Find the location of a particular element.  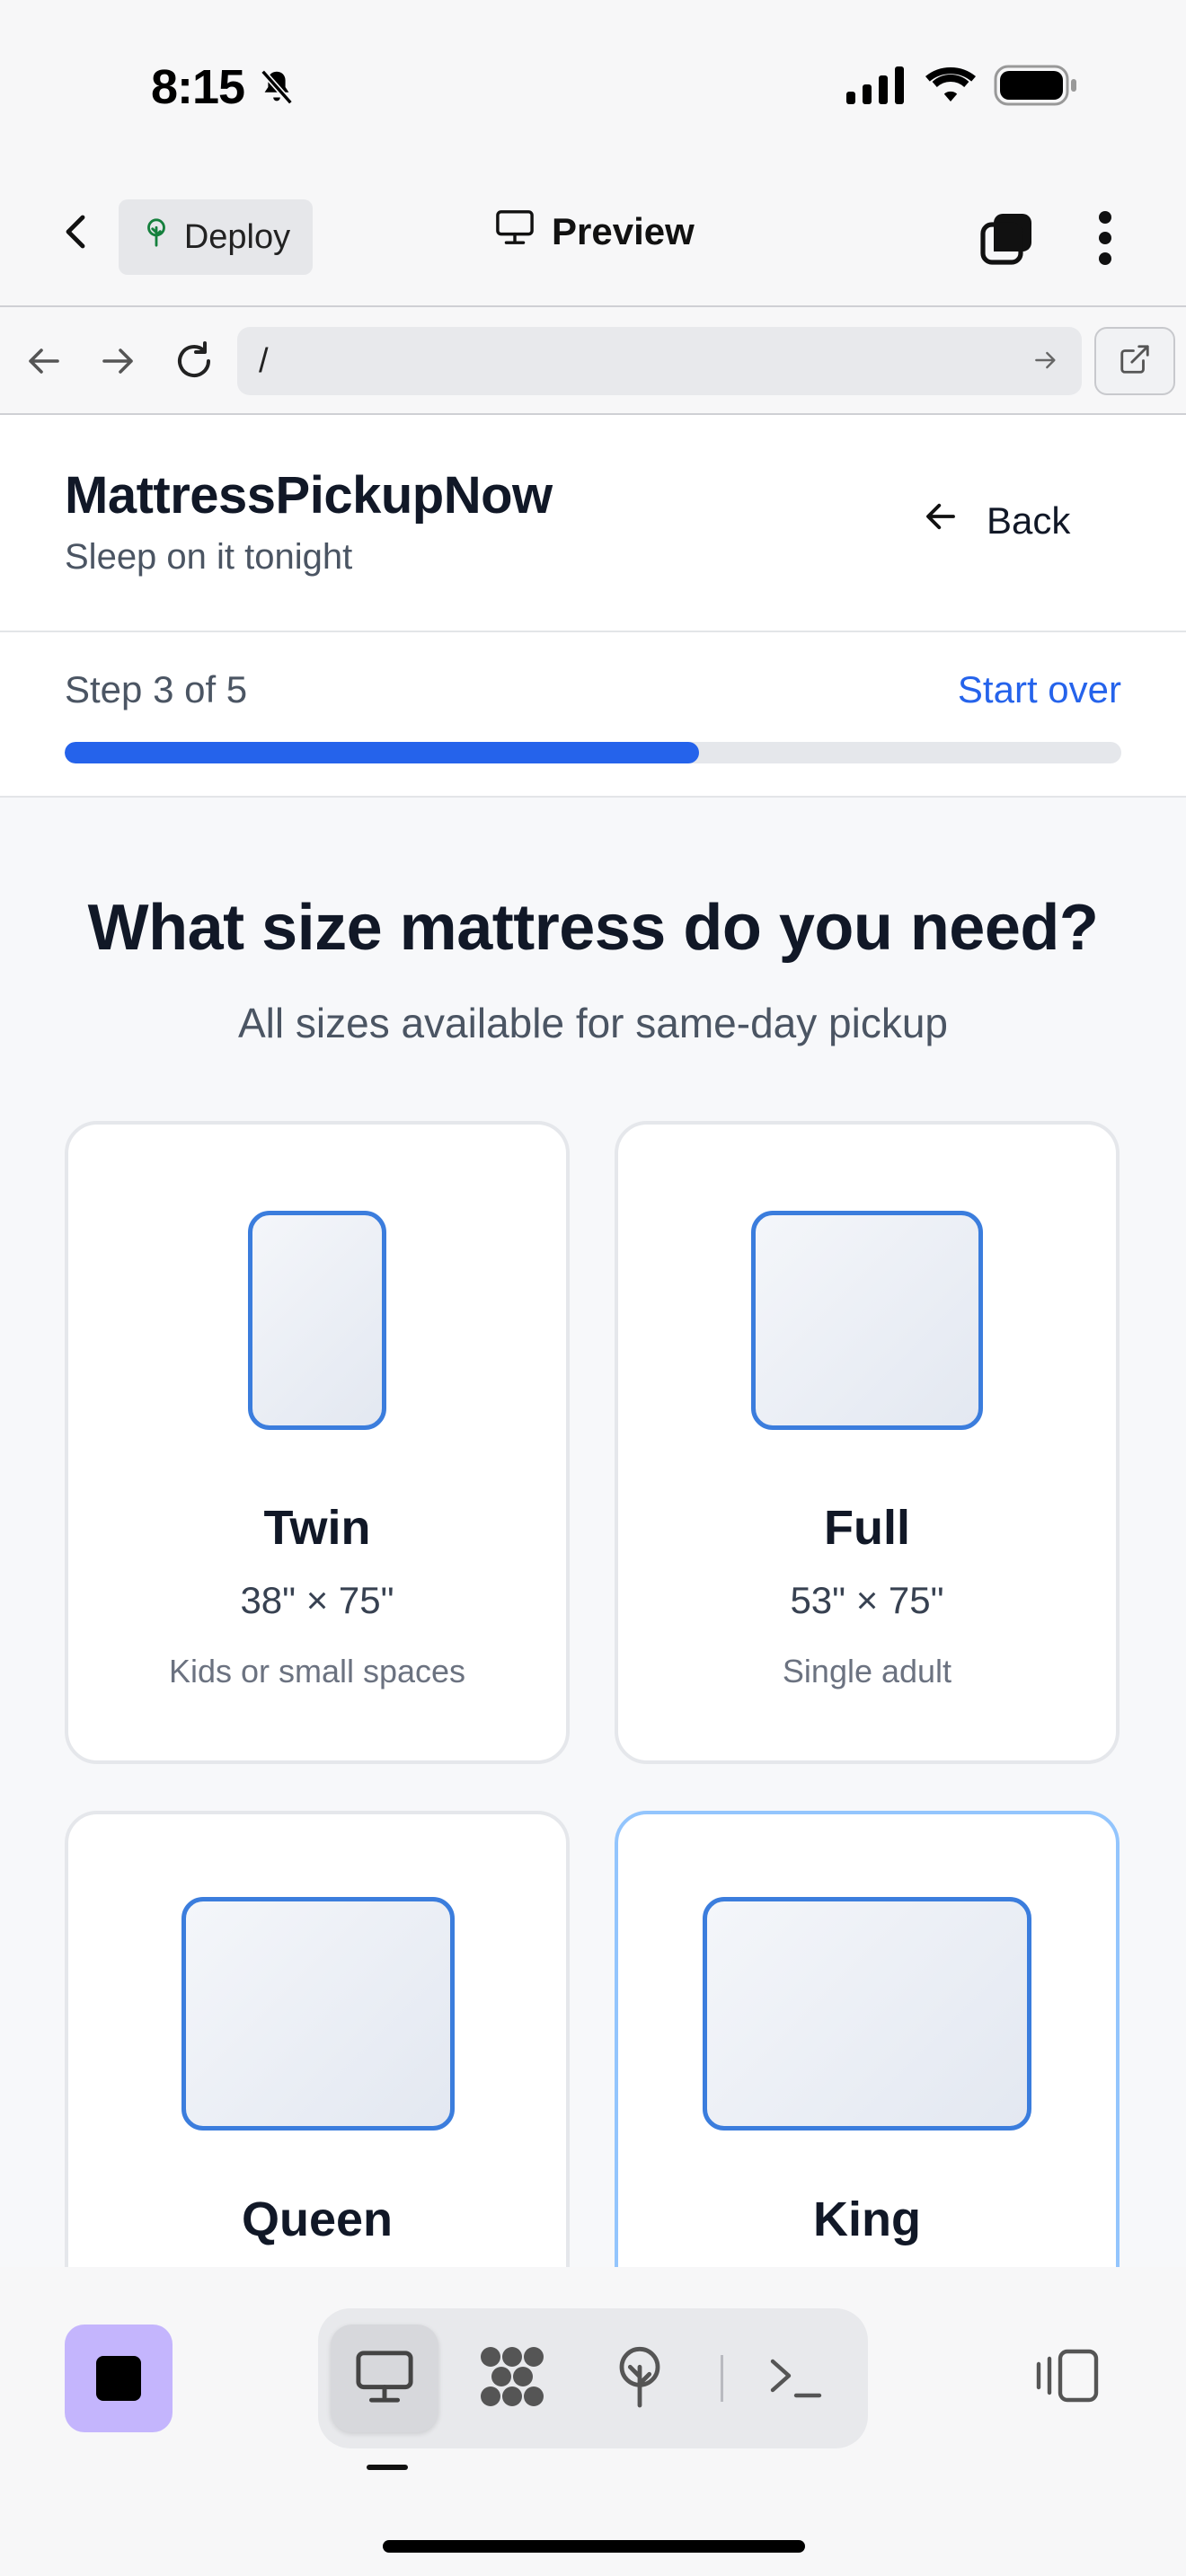

preview-label: Preview is located at coordinates (623, 231).